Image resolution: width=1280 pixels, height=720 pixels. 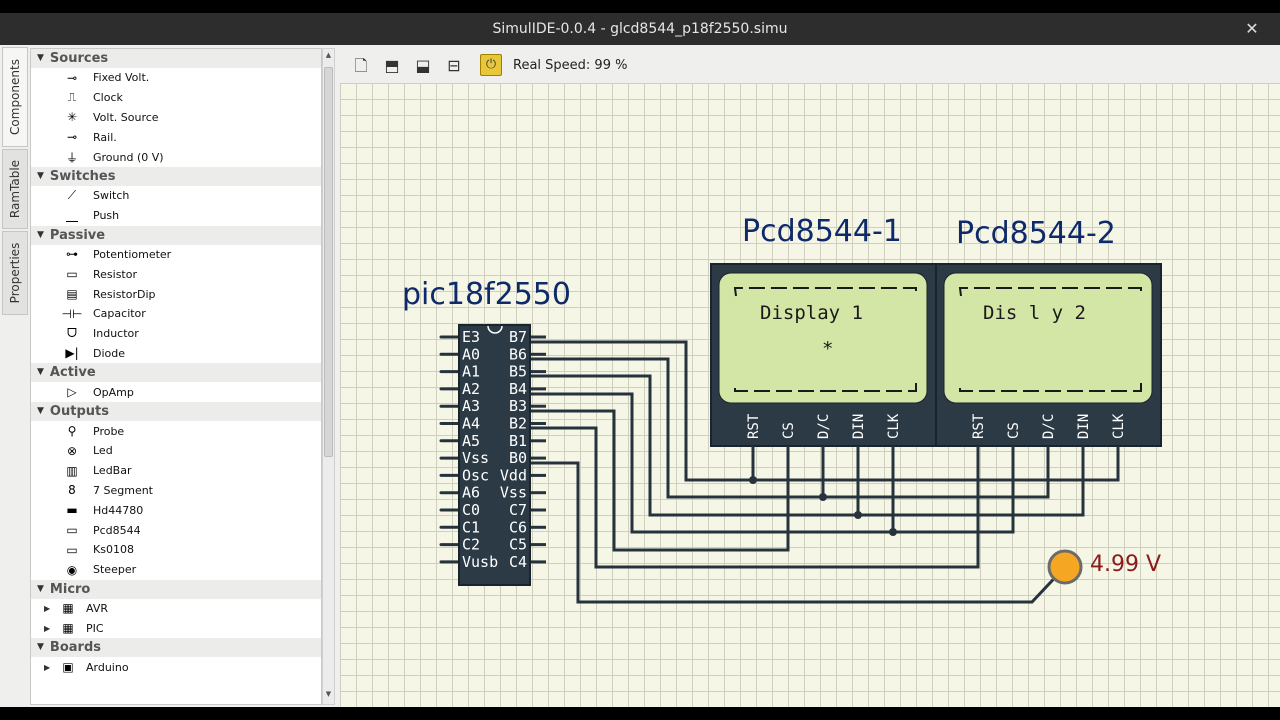 What do you see at coordinates (176, 628) in the screenshot?
I see `component-item-pic: ▶ ▦ PIC` at bounding box center [176, 628].